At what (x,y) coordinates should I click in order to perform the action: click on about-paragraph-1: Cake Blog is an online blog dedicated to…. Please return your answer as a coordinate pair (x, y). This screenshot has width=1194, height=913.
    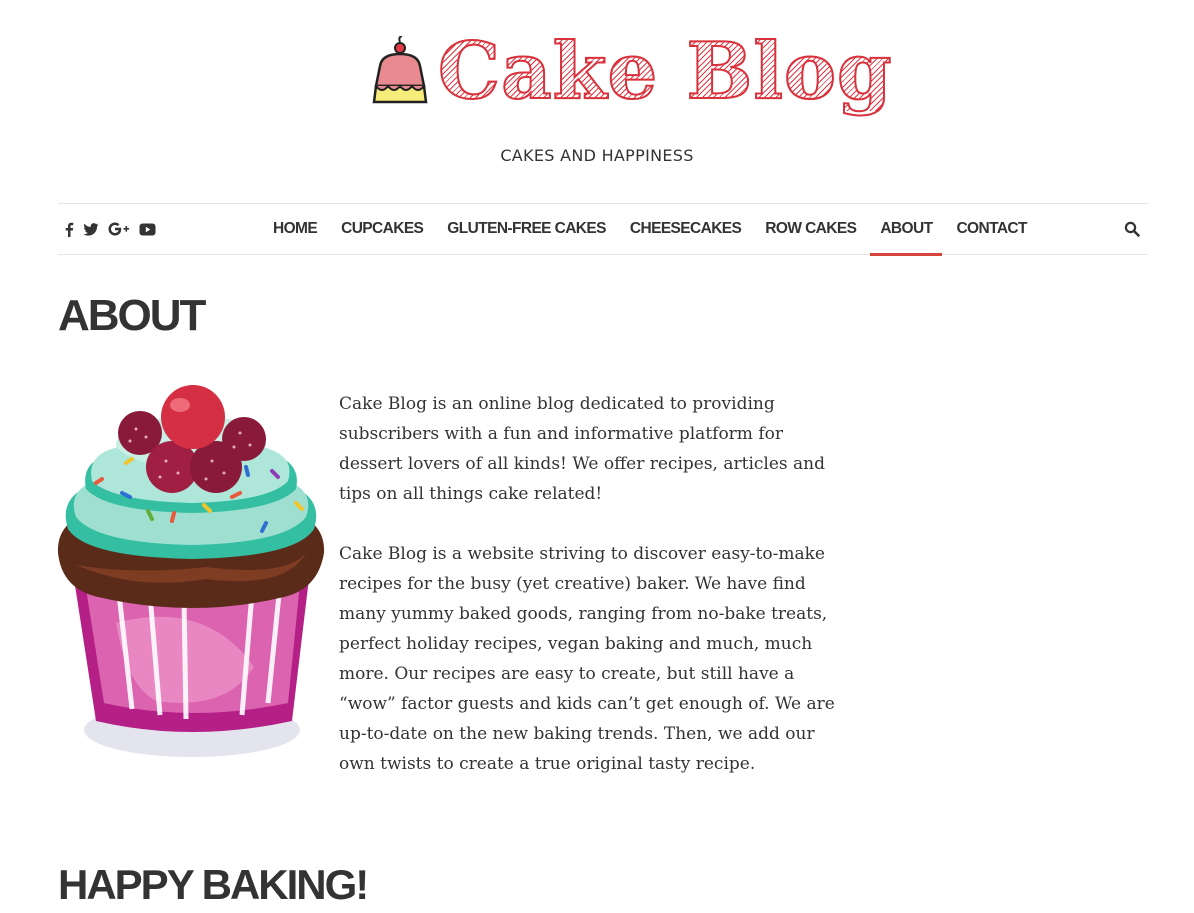
    Looking at the image, I should click on (582, 449).